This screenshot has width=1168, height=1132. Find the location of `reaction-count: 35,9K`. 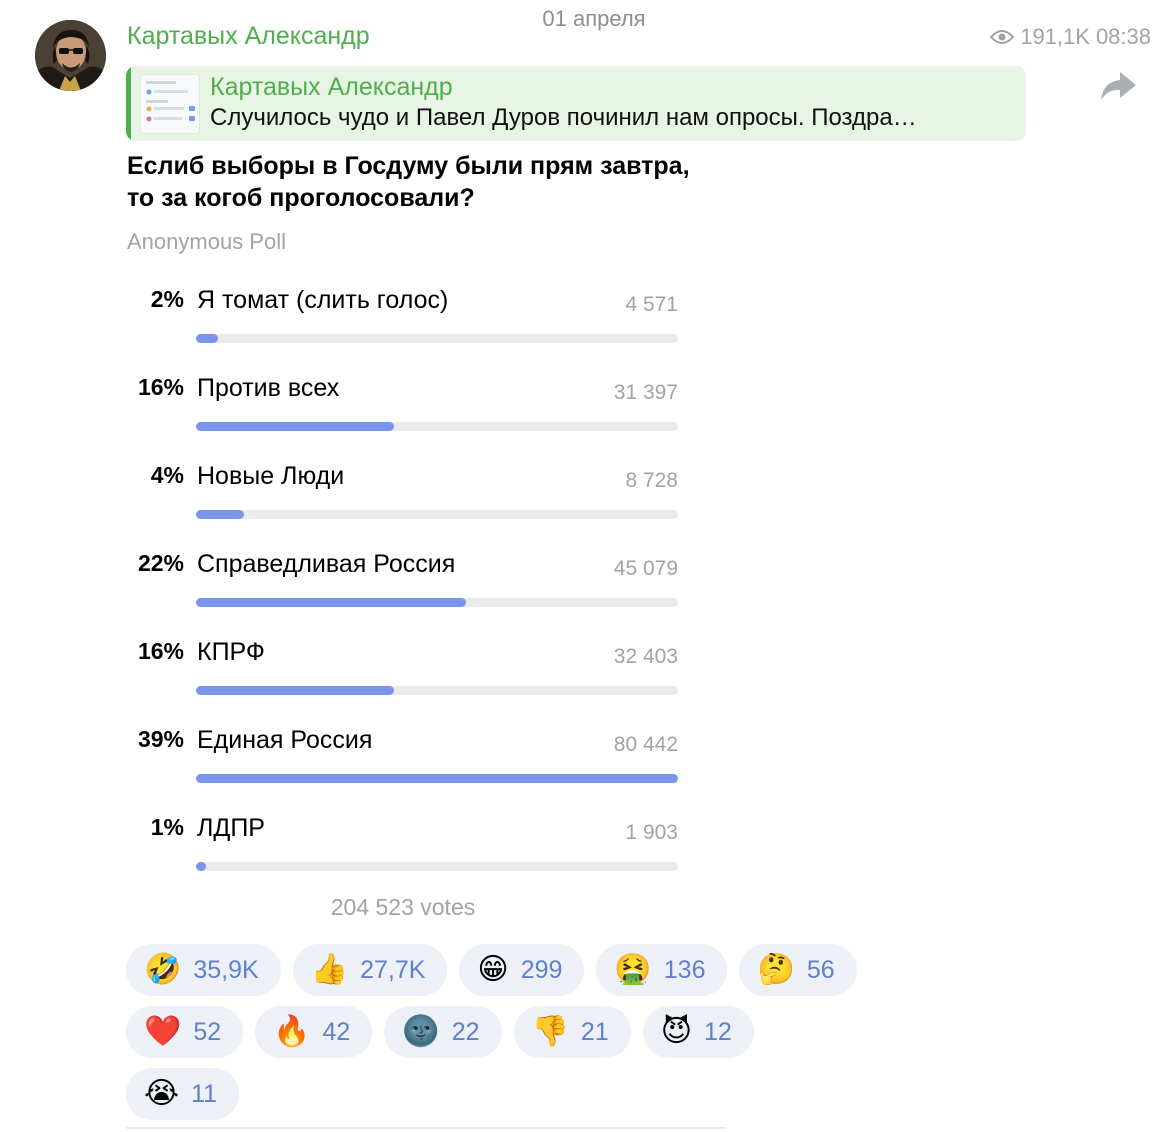

reaction-count: 35,9K is located at coordinates (226, 969).